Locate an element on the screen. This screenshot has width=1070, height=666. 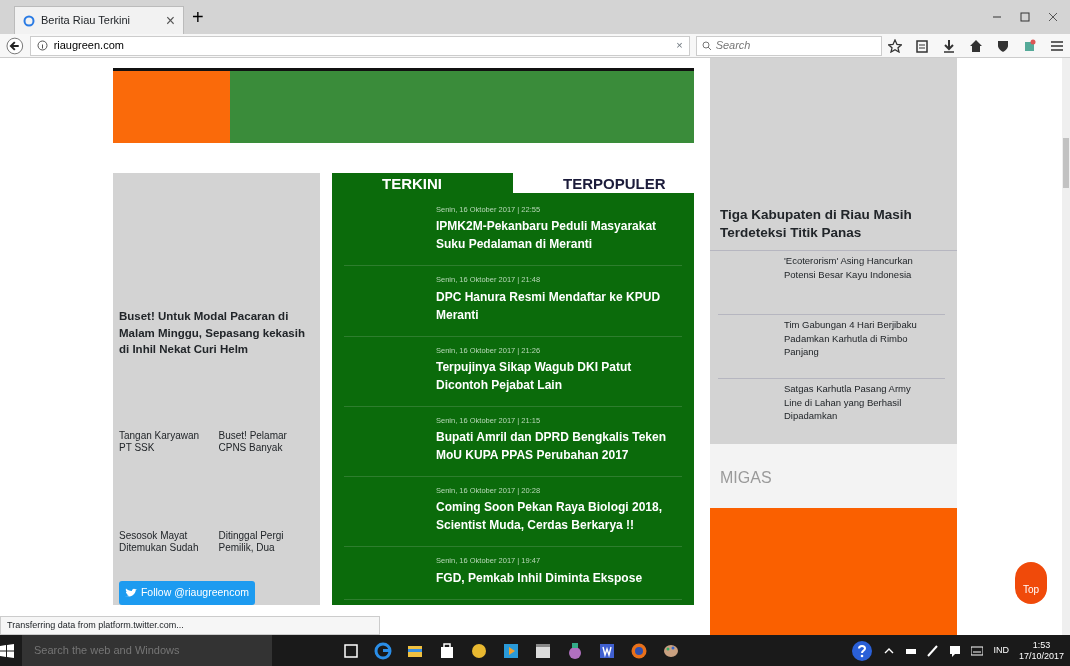
browser-tab: Berita Riau Terkini × is located at coordinates (99, 20).